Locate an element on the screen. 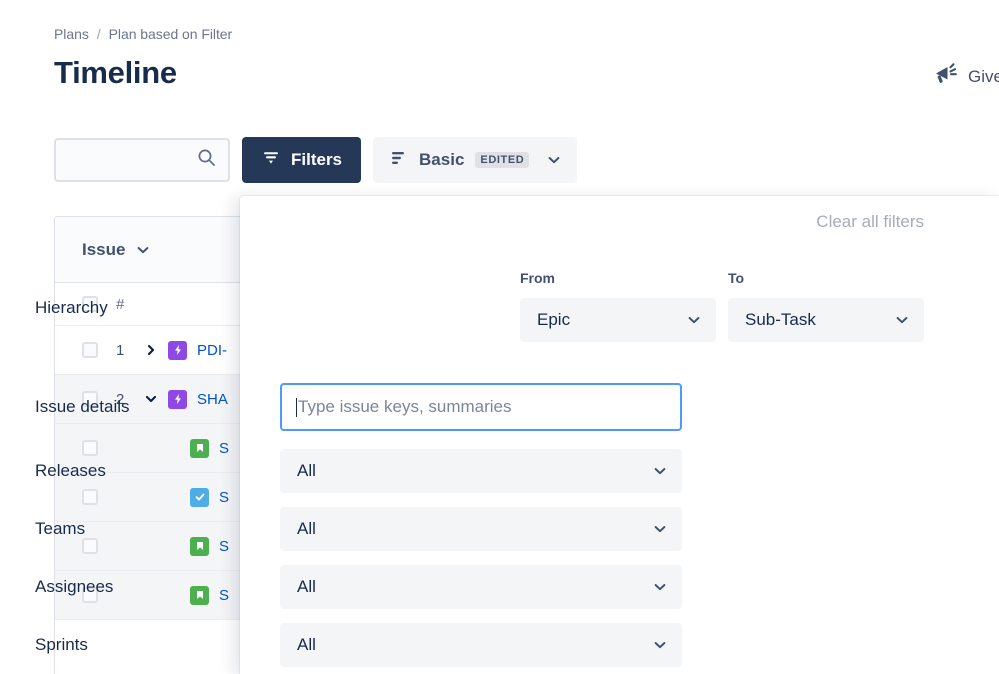 Image resolution: width=999 pixels, height=674 pixels. hierarchy-from-value: Epic is located at coordinates (554, 319).